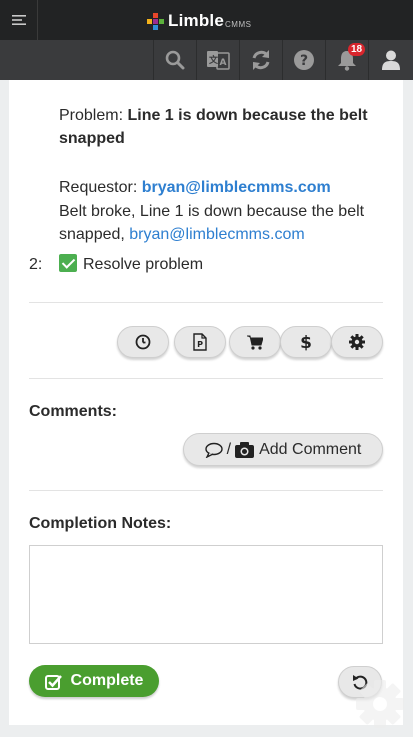  Describe the element at coordinates (245, 449) in the screenshot. I see `camera-icon` at that location.